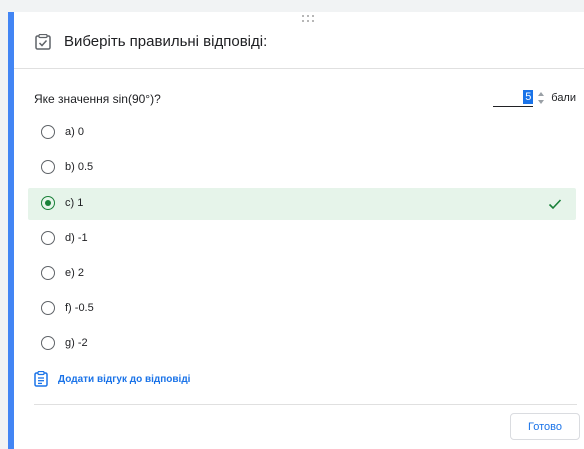  Describe the element at coordinates (302, 239) in the screenshot. I see `option-d: d) -1` at that location.